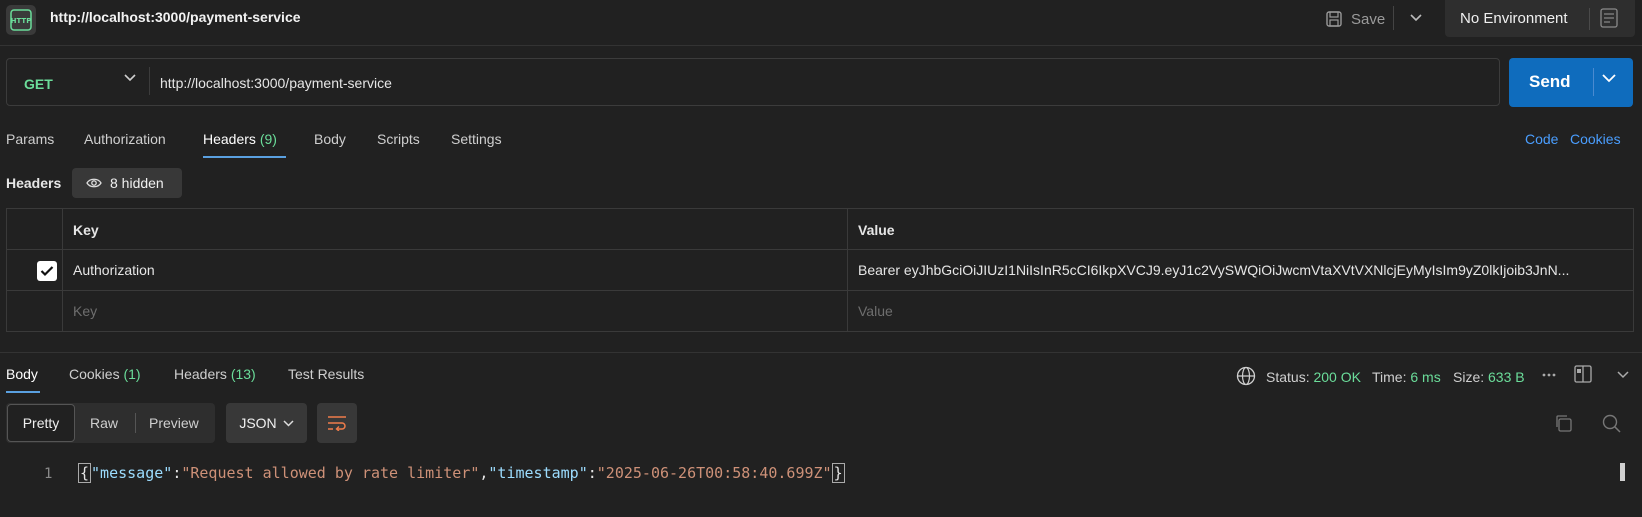  What do you see at coordinates (85, 311) in the screenshot?
I see `new-header-key-input: Key` at bounding box center [85, 311].